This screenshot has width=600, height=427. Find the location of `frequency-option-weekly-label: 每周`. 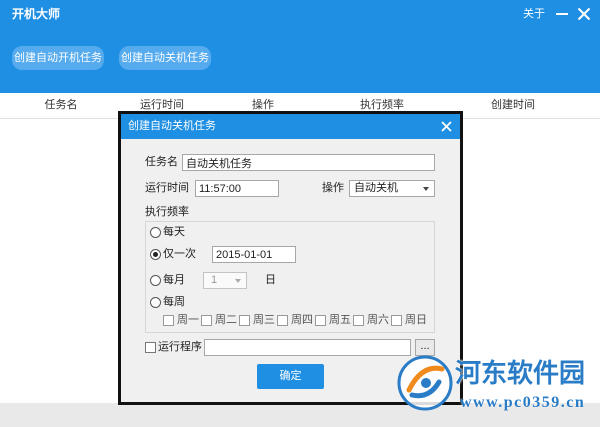

frequency-option-weekly-label: 每周 is located at coordinates (174, 302).